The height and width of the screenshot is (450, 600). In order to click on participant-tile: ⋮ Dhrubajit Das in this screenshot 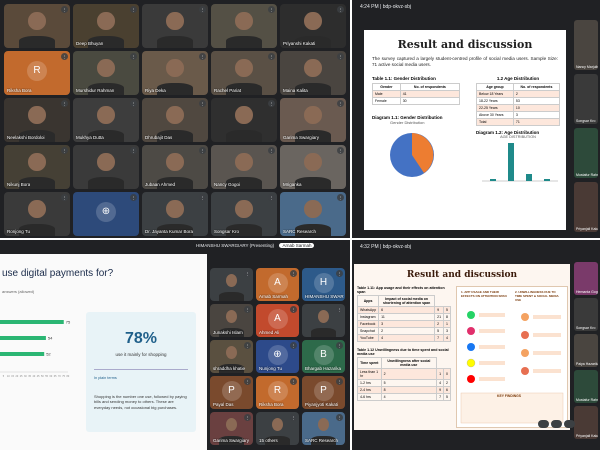, I will do `click(175, 120)`.